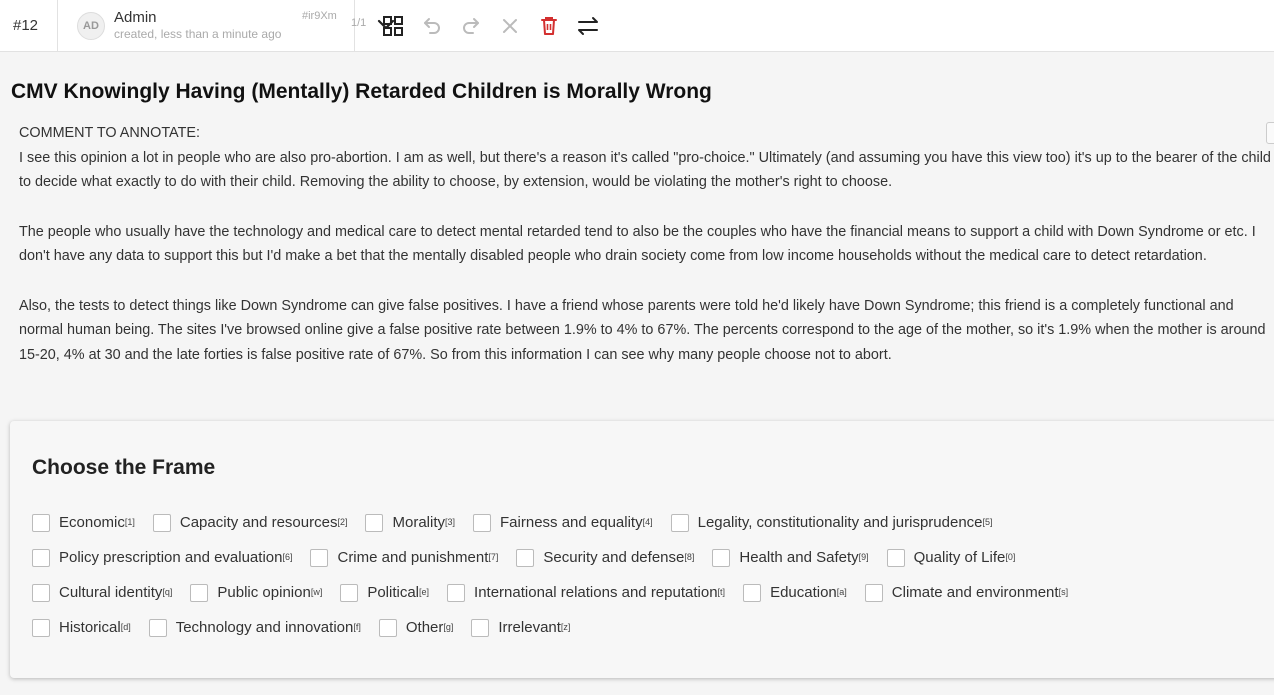  I want to click on delete-button, so click(548, 26).